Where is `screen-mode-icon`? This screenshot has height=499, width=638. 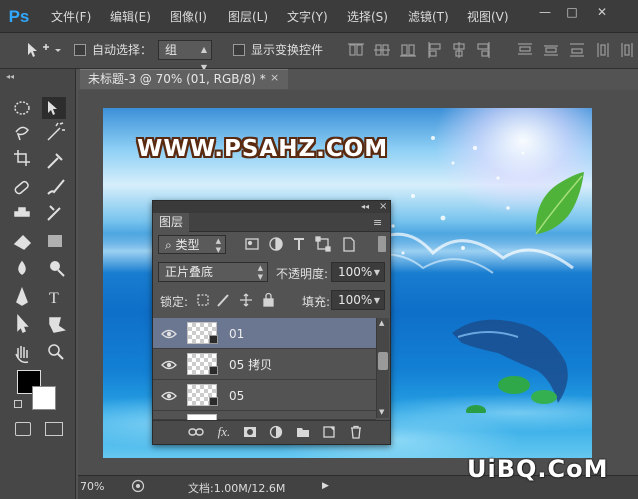
screen-mode-icon is located at coordinates (54, 429).